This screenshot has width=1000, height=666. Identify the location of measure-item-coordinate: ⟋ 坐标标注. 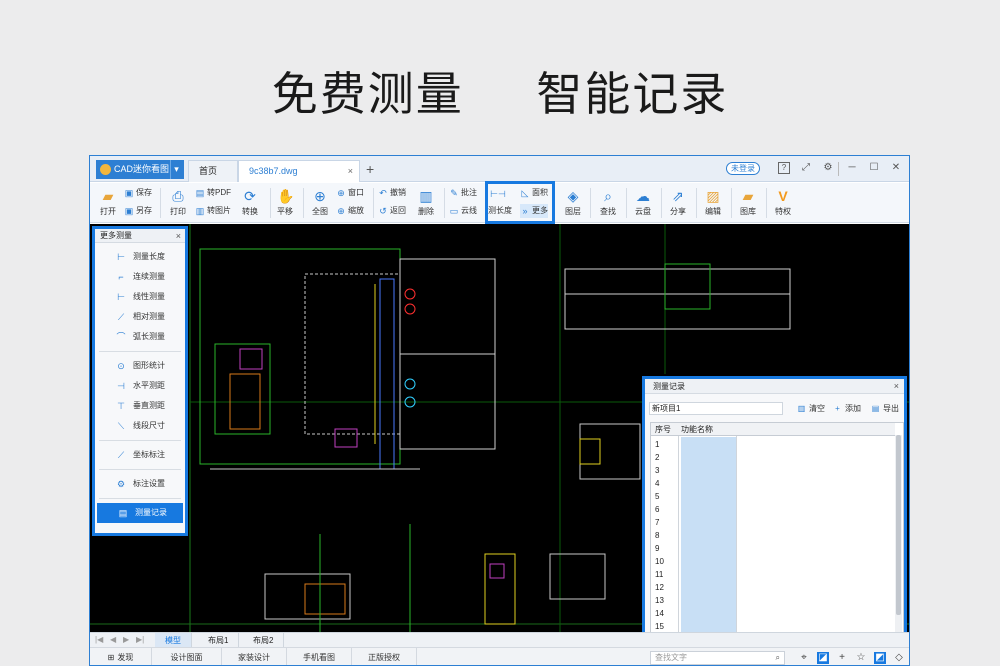
(140, 455).